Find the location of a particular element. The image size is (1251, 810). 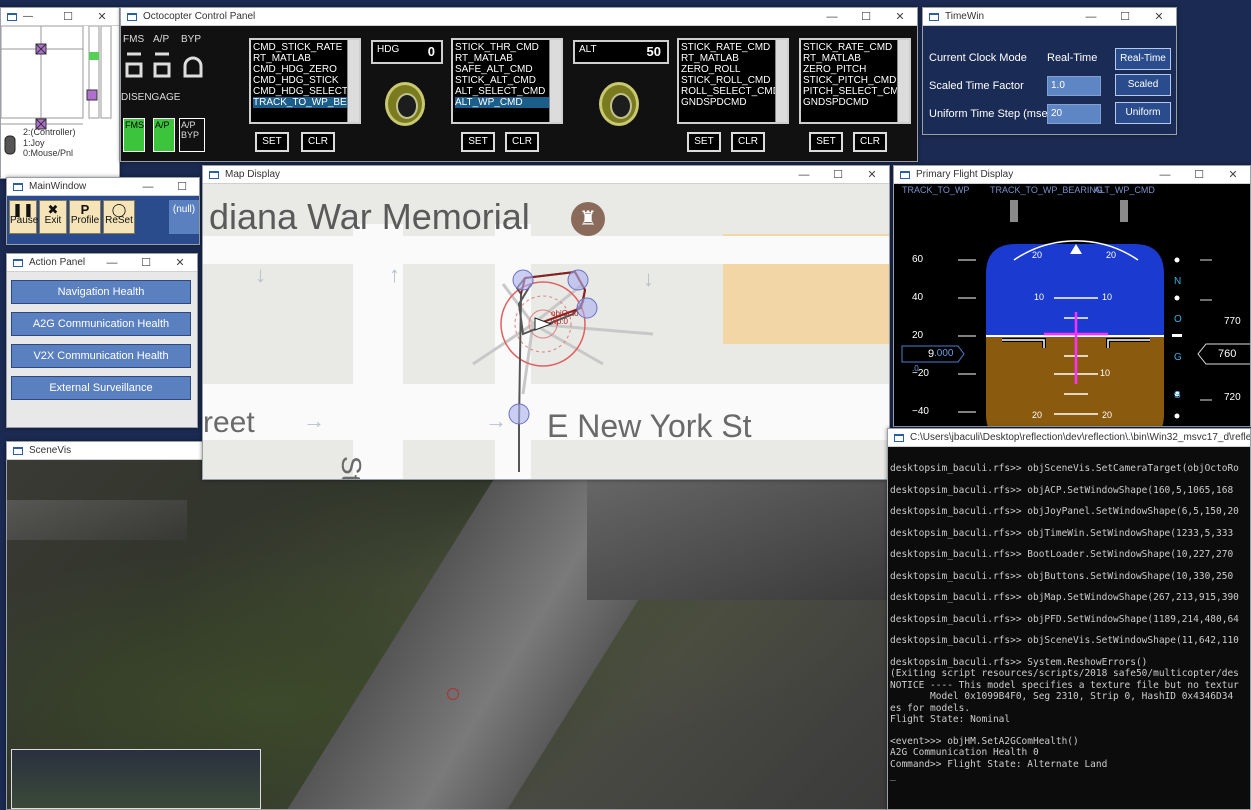

ap-engage-button: A/P is located at coordinates (164, 135).